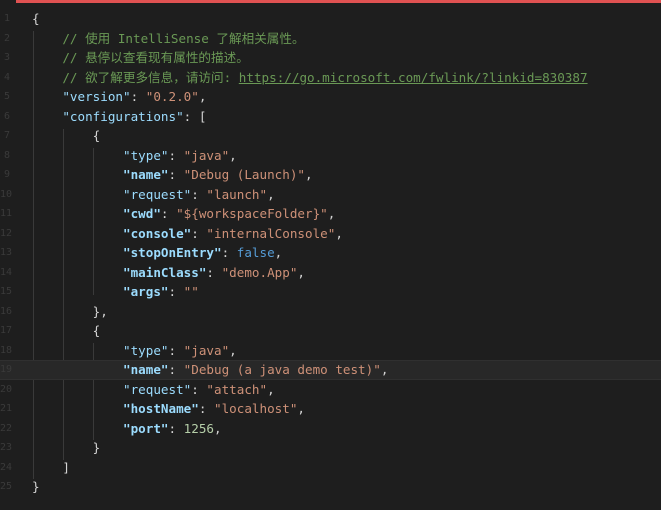 This screenshot has width=661, height=510. Describe the element at coordinates (330, 409) in the screenshot. I see `code-line: 21 "hostName": "localhost",` at that location.